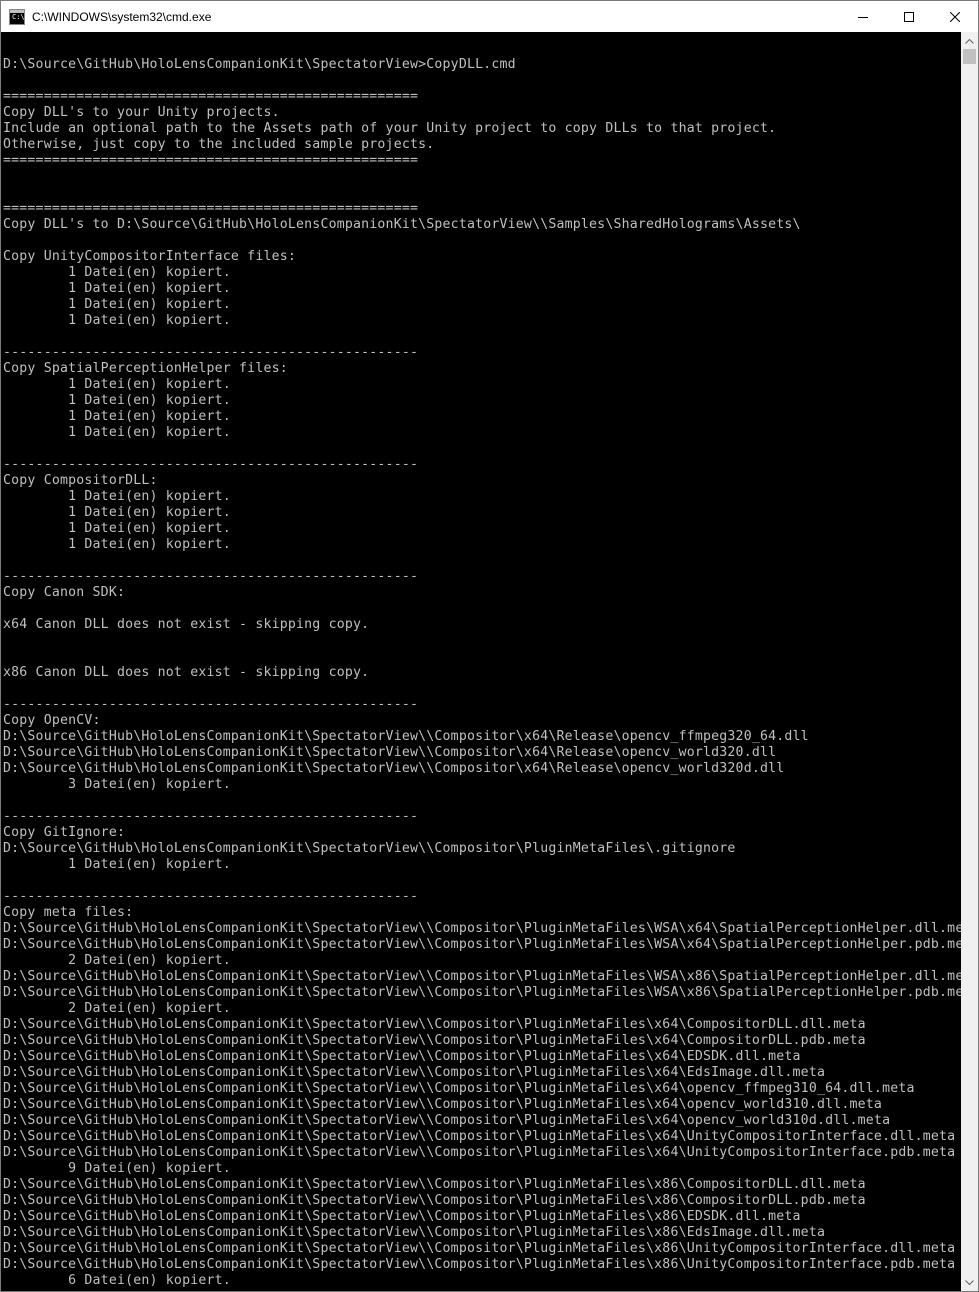 This screenshot has width=979, height=1292. What do you see at coordinates (969, 56) in the screenshot?
I see `scroll-thumb` at bounding box center [969, 56].